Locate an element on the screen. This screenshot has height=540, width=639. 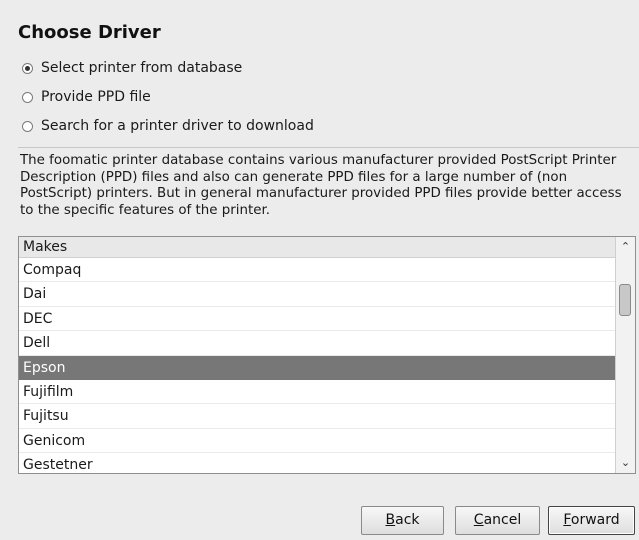
list-item: Compaq is located at coordinates (317, 270).